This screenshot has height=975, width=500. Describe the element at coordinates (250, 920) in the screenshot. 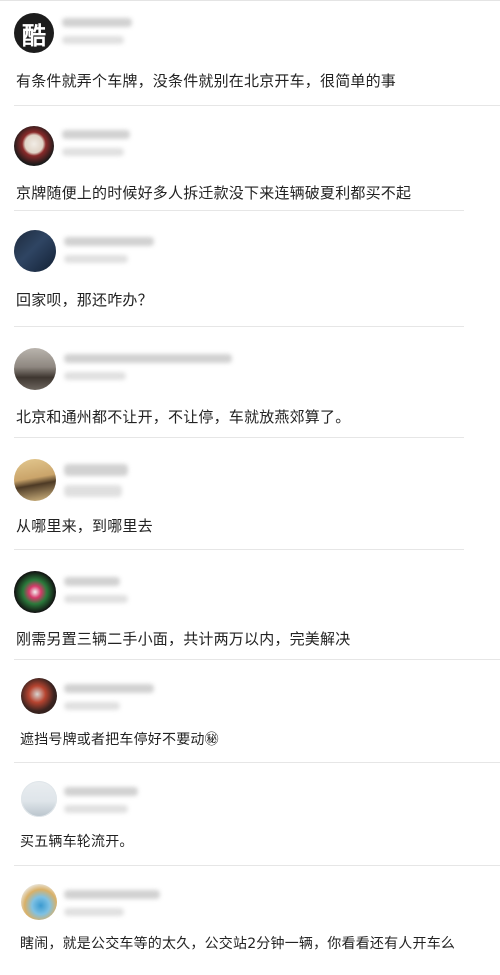

I see `comment-item: 瞎闹，就是公交车等的太久，公交站2分钟一辆，你看看还有人开车么` at that location.